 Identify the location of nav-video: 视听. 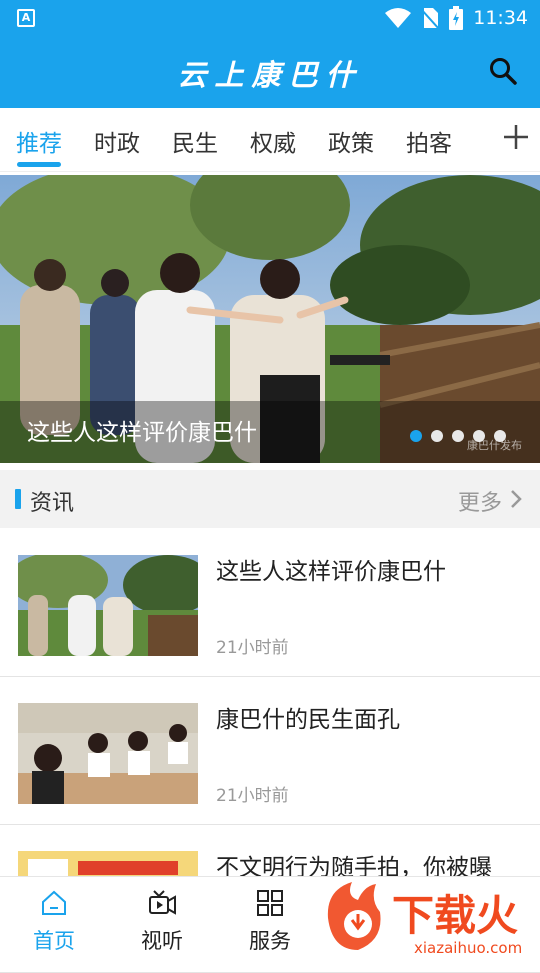
(162, 919).